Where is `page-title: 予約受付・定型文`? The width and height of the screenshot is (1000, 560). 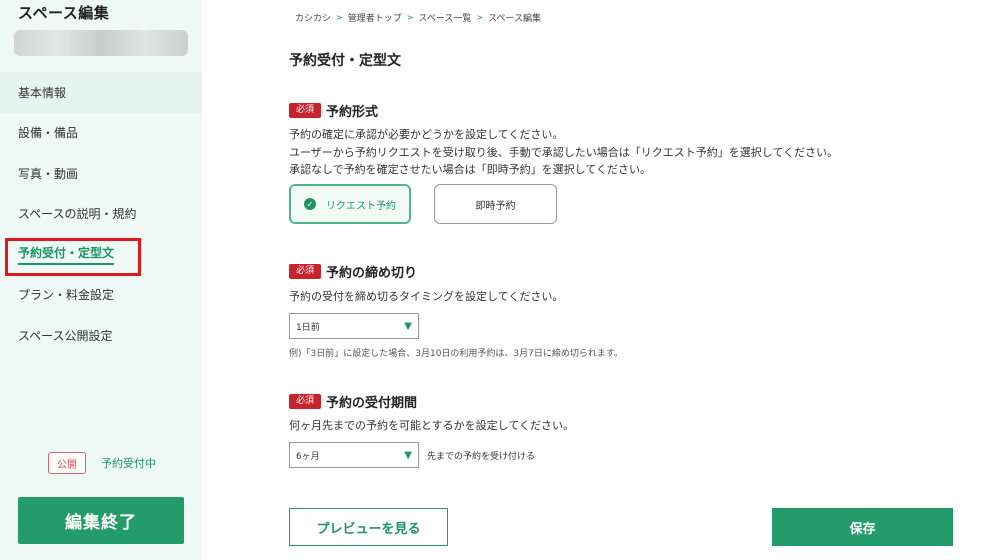
page-title: 予約受付・定型文 is located at coordinates (345, 61).